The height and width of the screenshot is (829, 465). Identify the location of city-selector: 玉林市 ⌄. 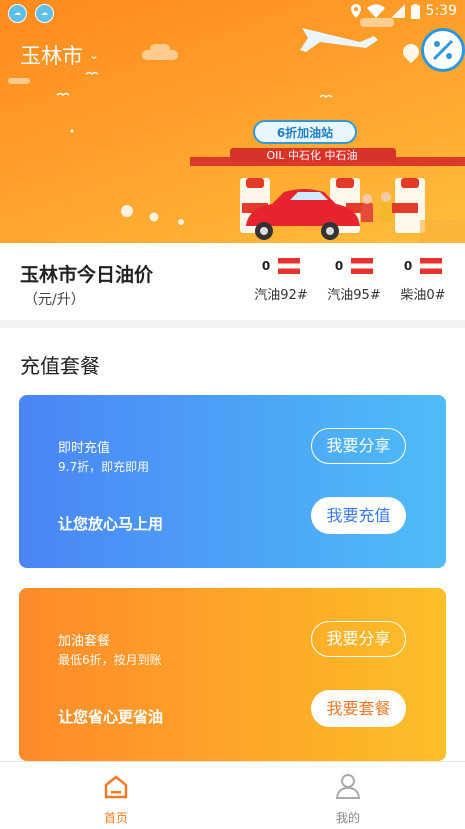
(59, 55).